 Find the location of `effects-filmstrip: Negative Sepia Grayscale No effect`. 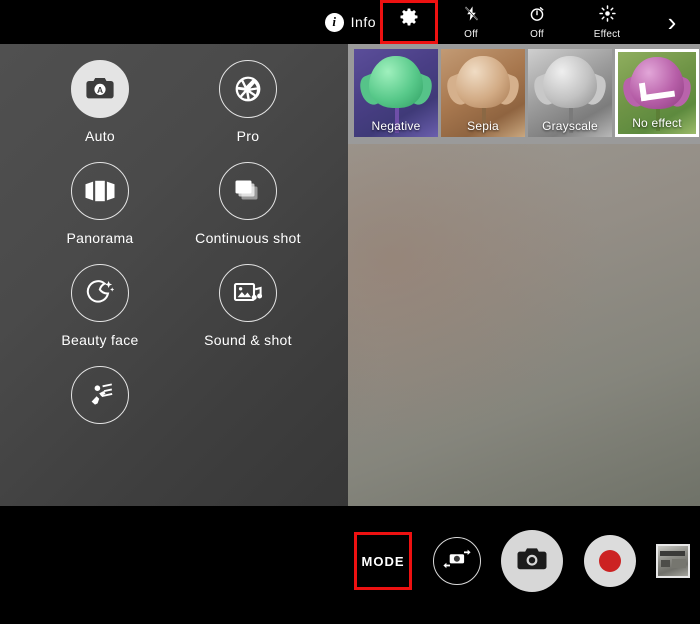

effects-filmstrip: Negative Sepia Grayscale No effect is located at coordinates (524, 94).